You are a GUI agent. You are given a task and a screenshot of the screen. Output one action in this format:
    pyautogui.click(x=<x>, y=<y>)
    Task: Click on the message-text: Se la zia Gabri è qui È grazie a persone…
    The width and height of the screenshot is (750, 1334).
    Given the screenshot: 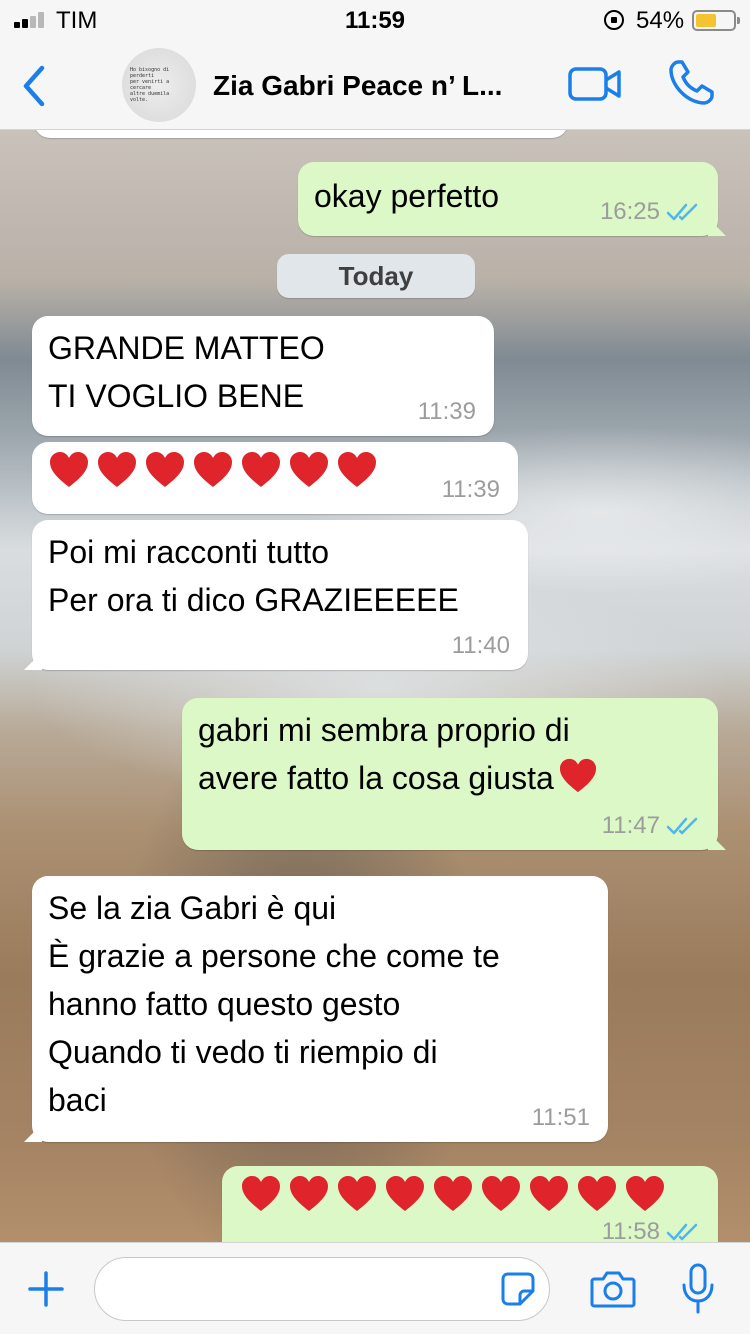 What is the action you would take?
    pyautogui.click(x=274, y=1004)
    